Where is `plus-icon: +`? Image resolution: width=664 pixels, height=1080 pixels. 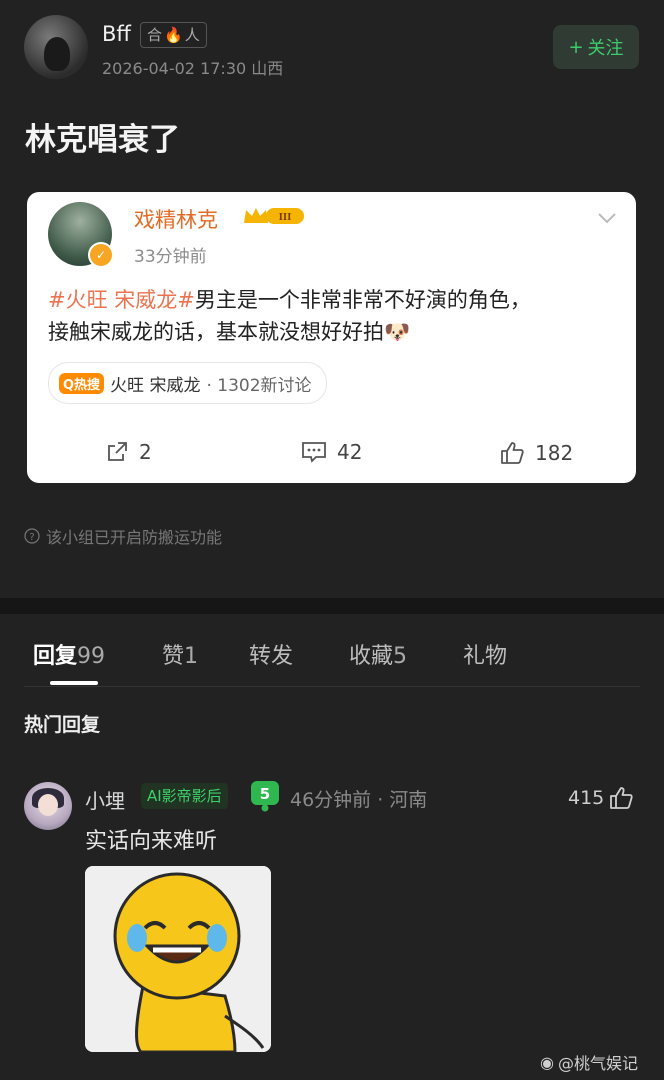
plus-icon: + is located at coordinates (576, 47).